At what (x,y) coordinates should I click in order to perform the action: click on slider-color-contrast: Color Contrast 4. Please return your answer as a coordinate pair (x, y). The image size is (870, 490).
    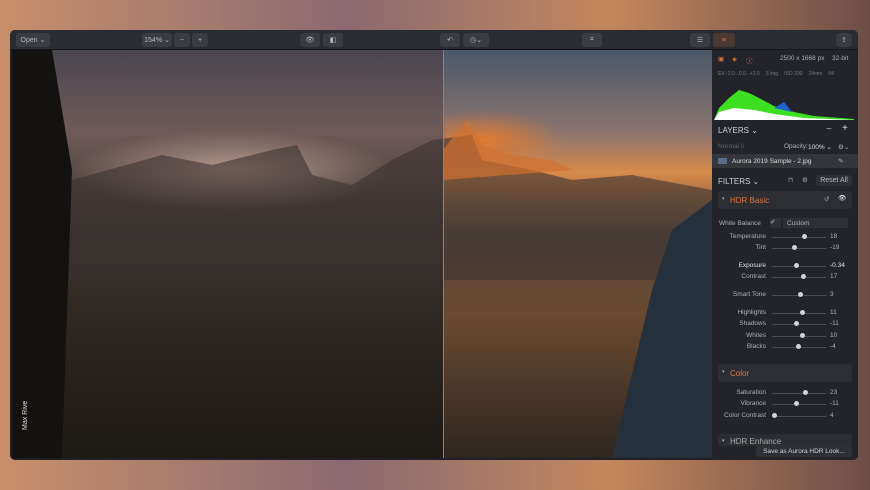
    Looking at the image, I should click on (785, 416).